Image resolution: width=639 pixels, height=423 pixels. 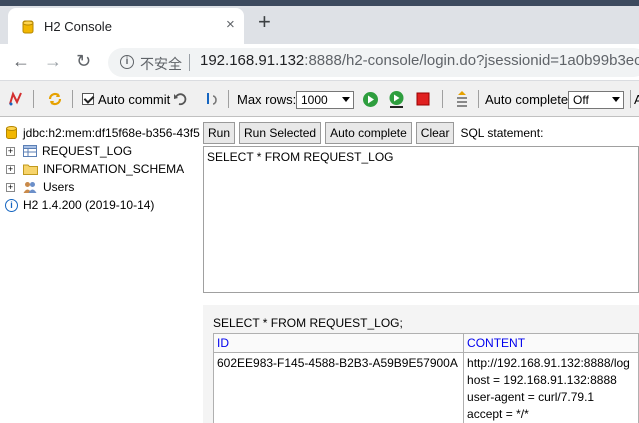 I want to click on tab-title: H2 Console, so click(x=78, y=26).